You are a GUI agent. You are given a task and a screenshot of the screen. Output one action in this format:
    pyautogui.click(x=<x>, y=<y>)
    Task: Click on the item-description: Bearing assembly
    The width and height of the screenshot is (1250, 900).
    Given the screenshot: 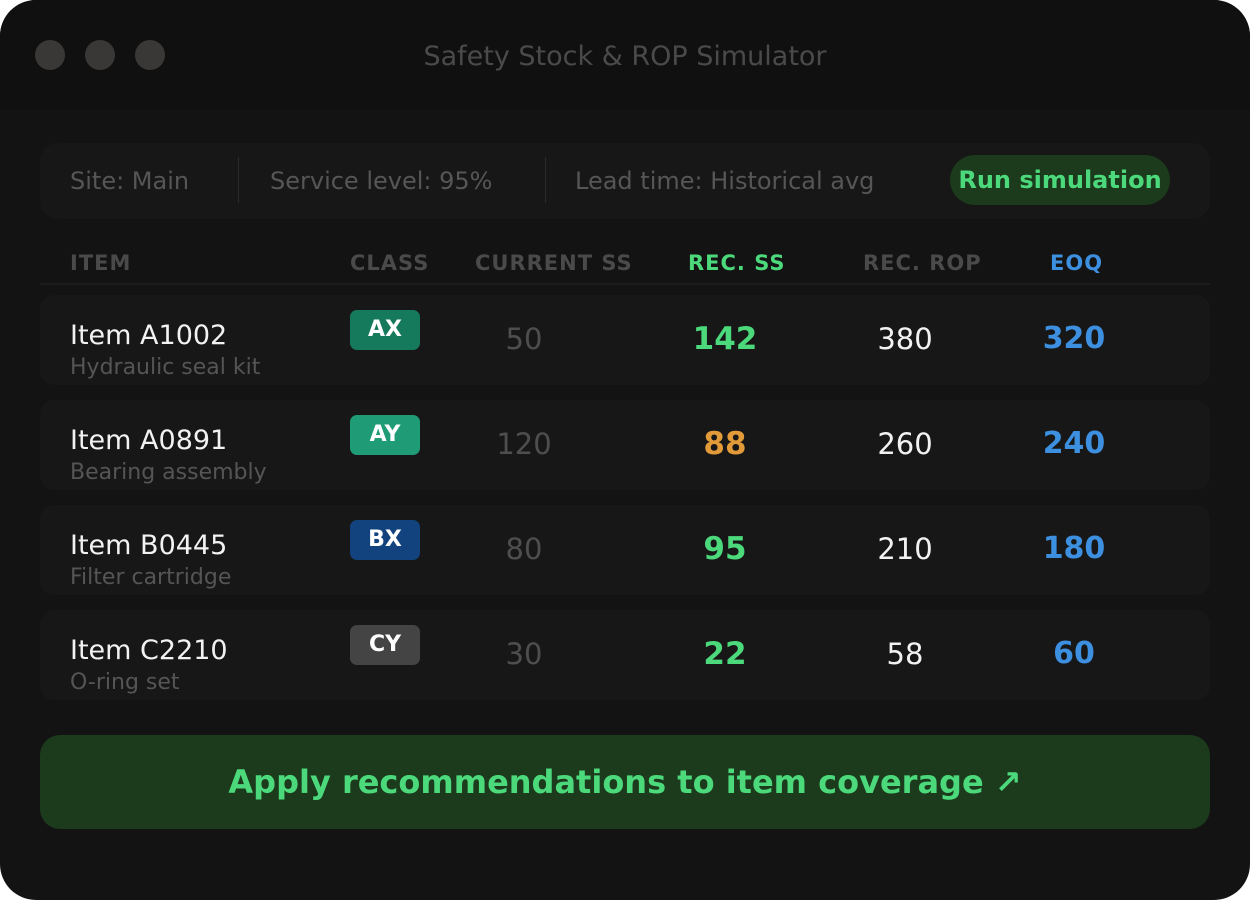 What is the action you would take?
    pyautogui.click(x=168, y=472)
    